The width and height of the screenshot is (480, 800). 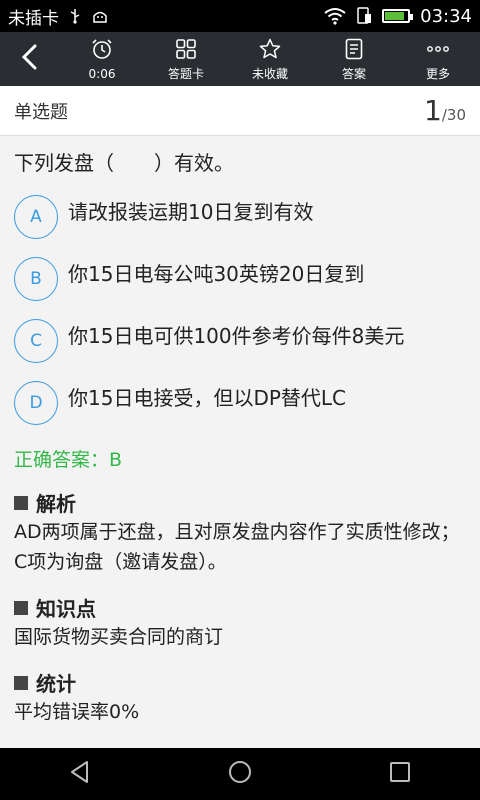 I want to click on option-d-text: 你15日电接受，但以DP替代LC, so click(x=207, y=398).